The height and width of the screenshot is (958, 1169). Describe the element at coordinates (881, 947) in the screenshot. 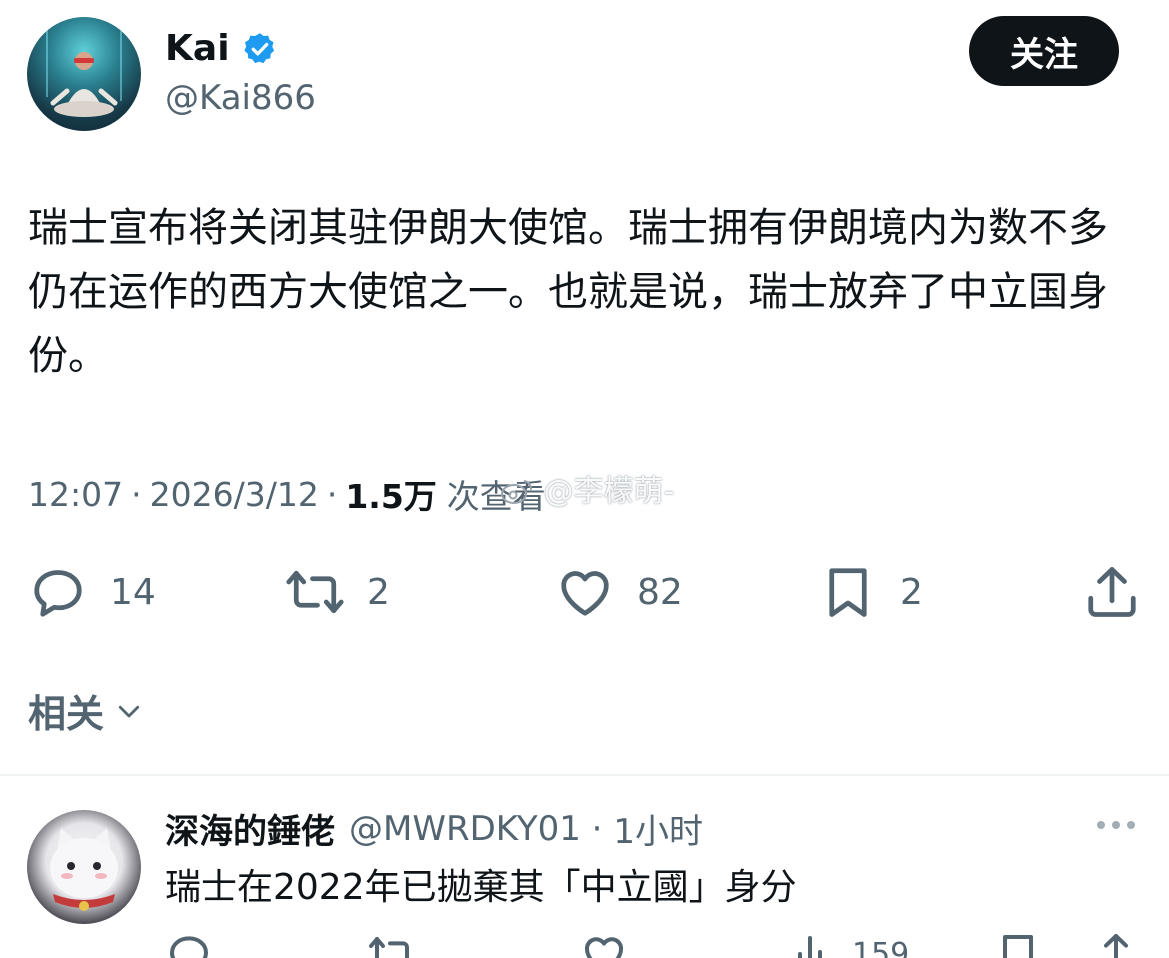

I see `reply-views-count: 159` at that location.